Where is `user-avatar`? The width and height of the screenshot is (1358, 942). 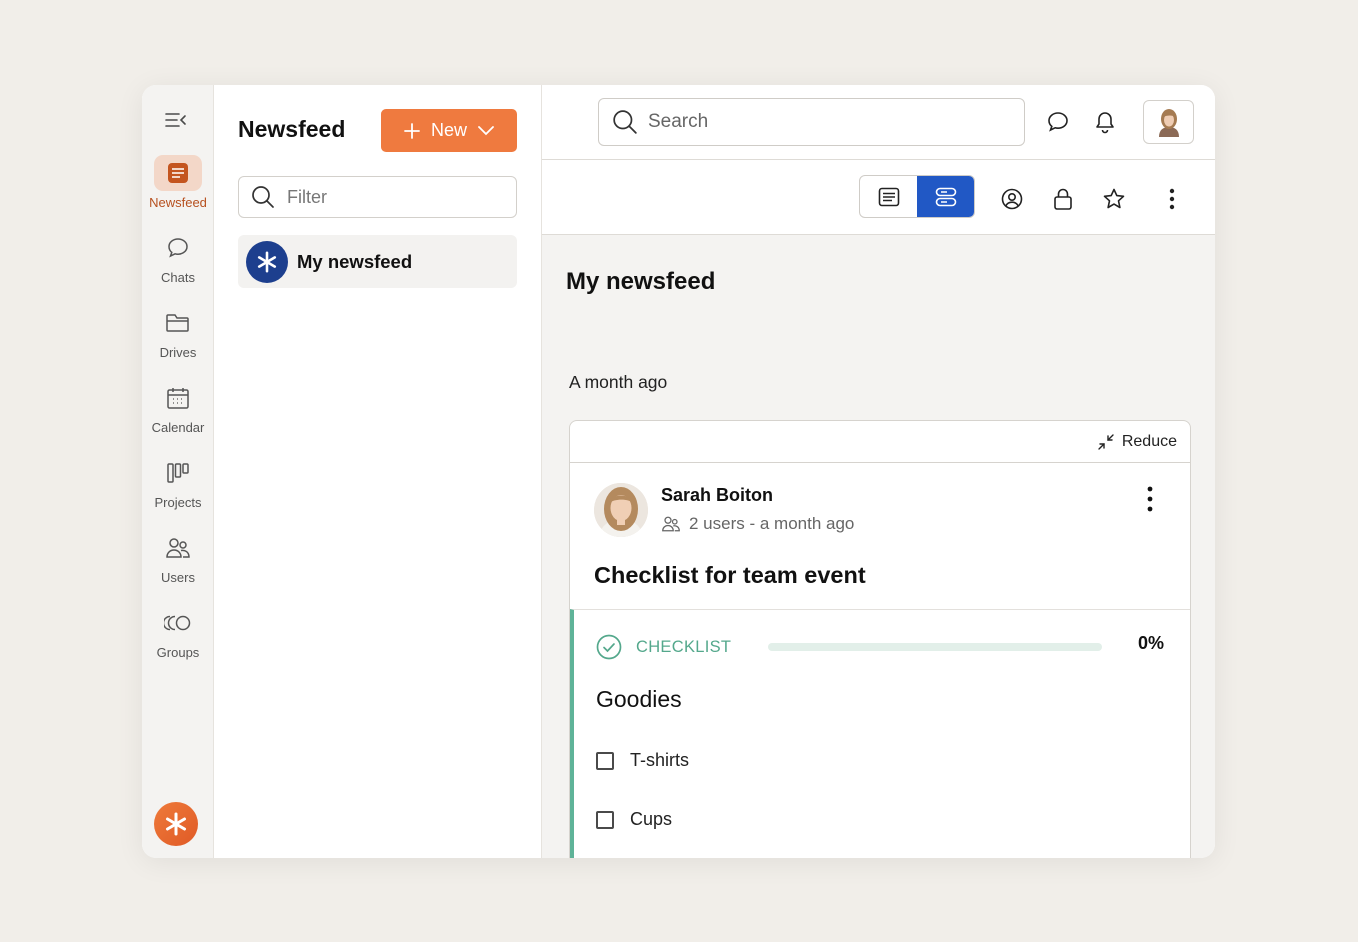 user-avatar is located at coordinates (1168, 122).